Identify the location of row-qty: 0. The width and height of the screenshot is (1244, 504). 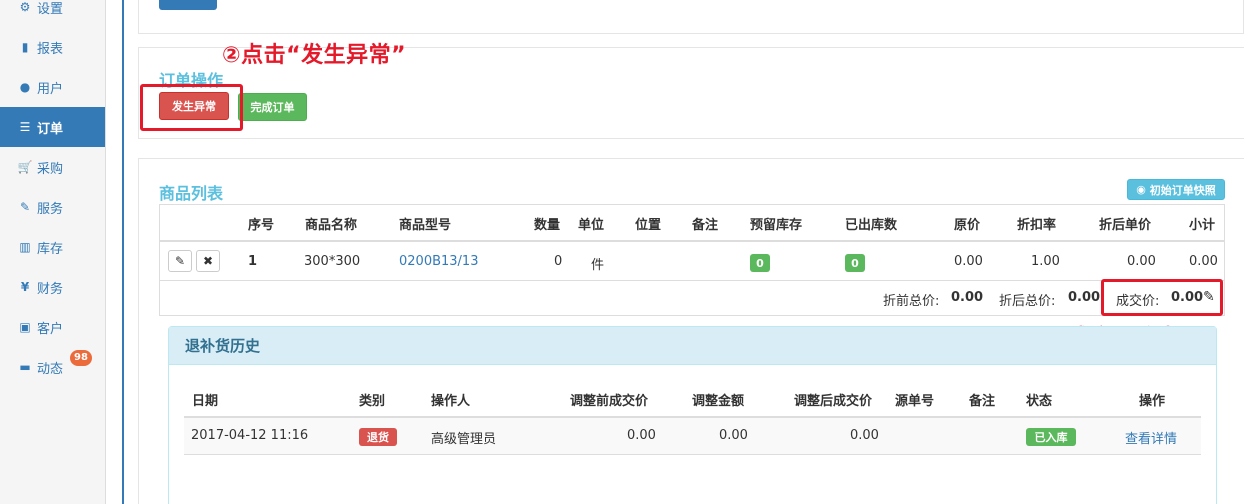
(558, 261).